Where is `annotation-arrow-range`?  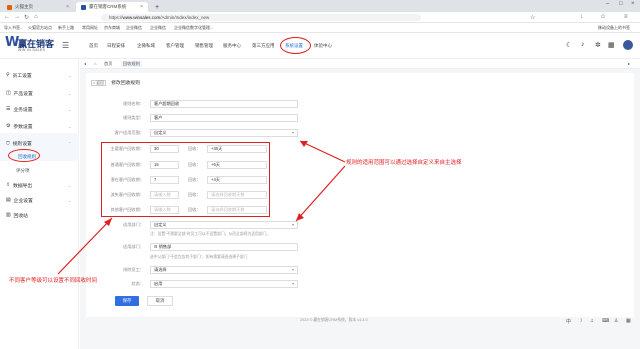
annotation-arrow-range is located at coordinates (322, 151).